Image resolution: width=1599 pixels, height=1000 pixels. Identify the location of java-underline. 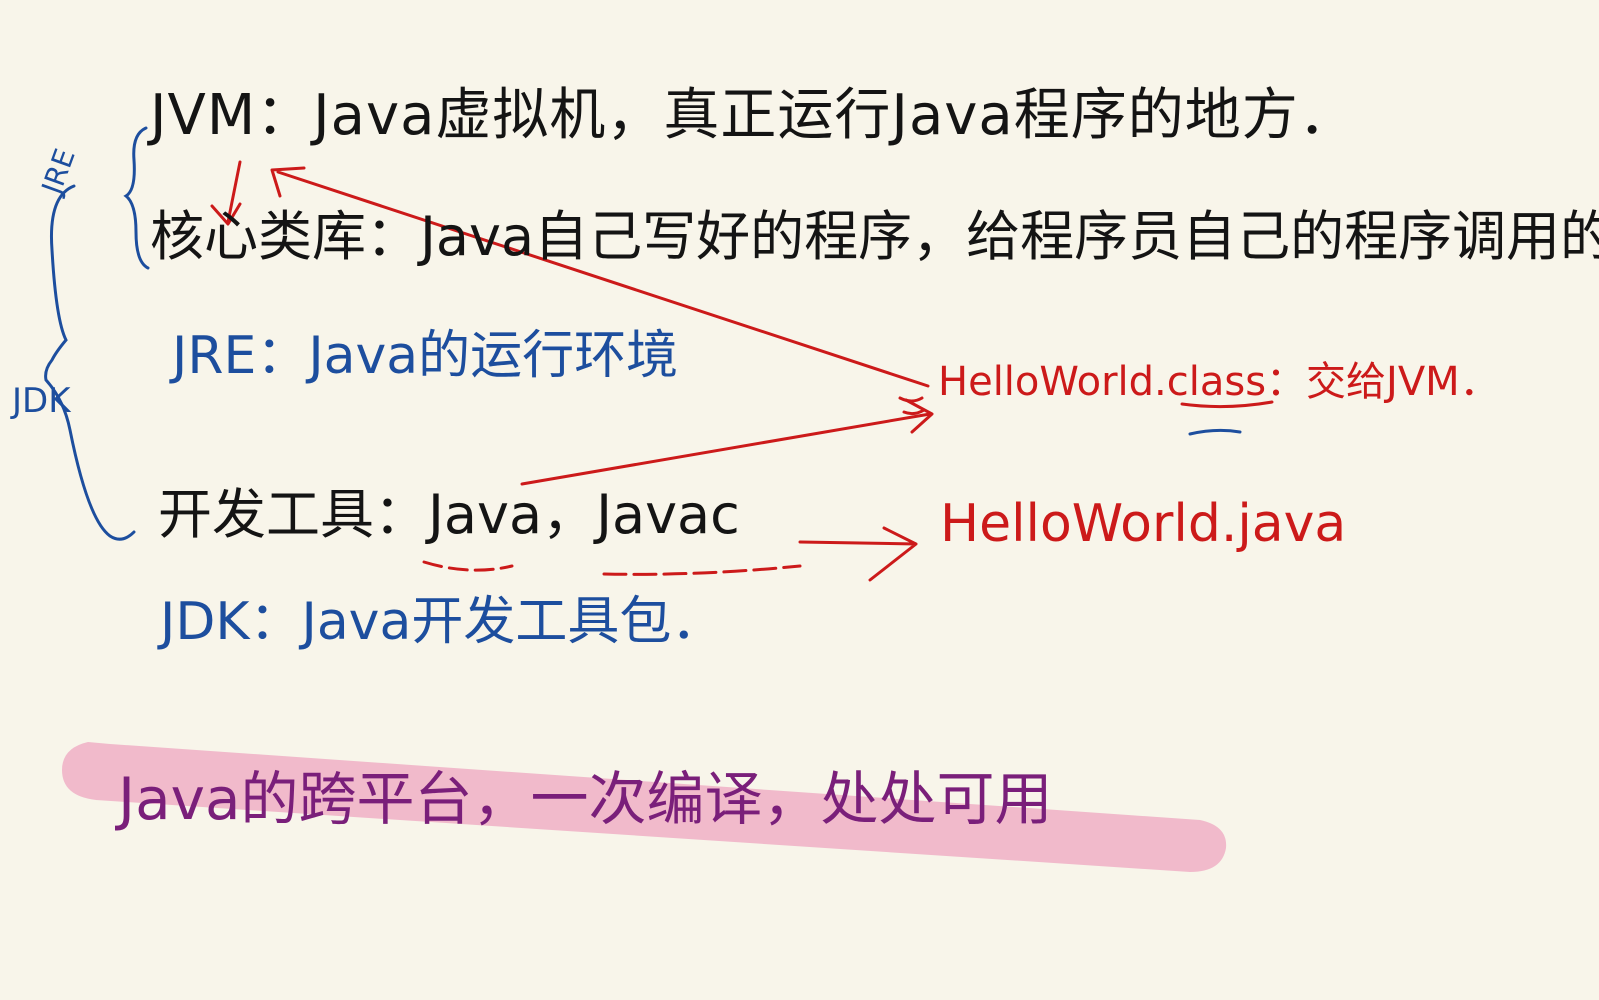
(468, 566).